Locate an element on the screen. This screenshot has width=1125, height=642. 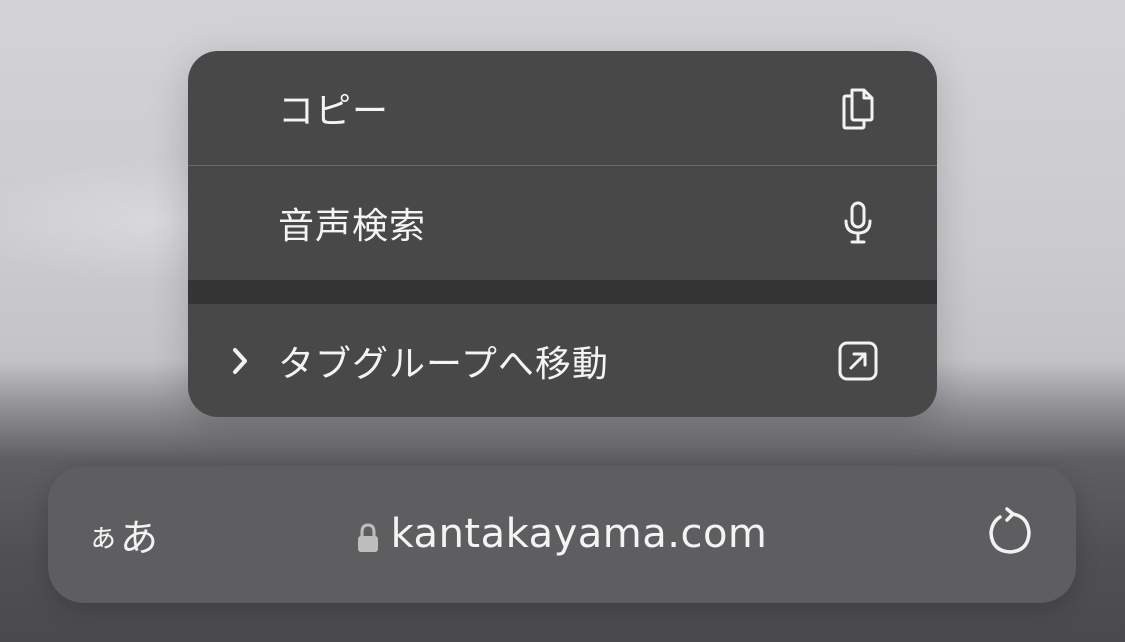
url-domain: kantakayama.com is located at coordinates (579, 534).